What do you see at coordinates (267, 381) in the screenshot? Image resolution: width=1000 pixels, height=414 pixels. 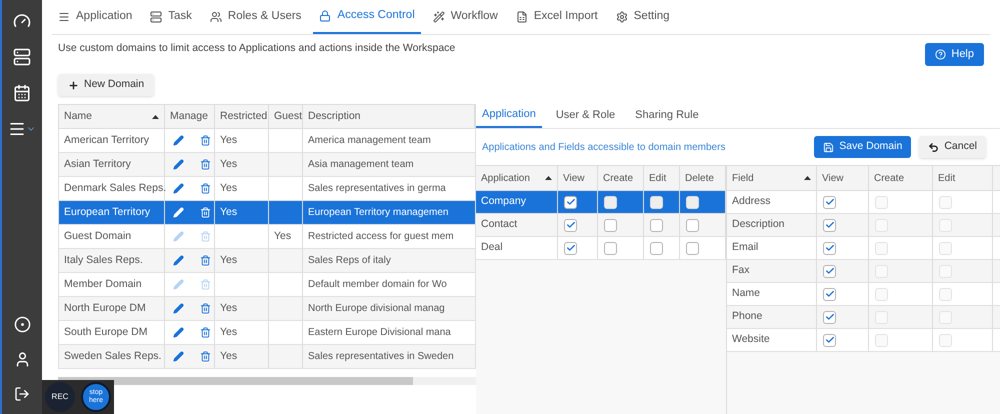 I see `scrollbar` at bounding box center [267, 381].